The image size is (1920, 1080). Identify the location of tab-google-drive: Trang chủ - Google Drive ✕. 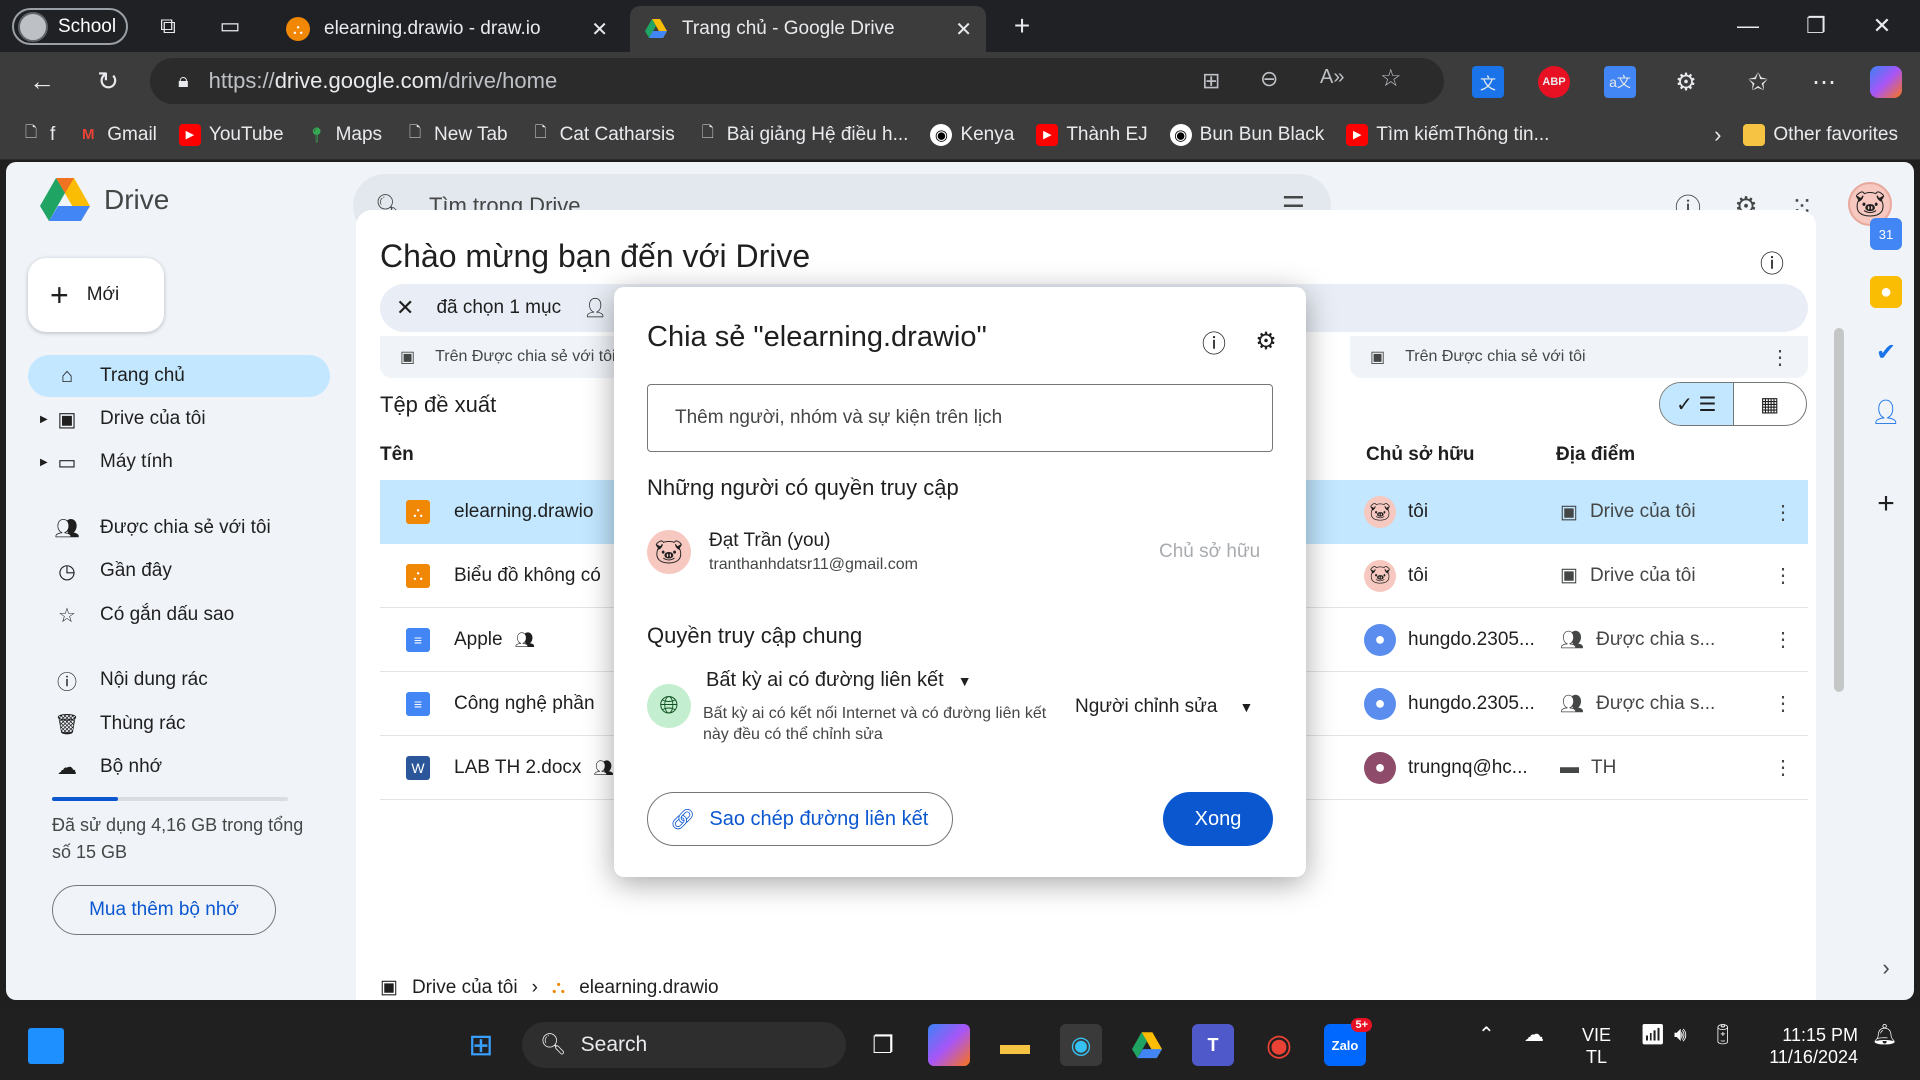
(808, 29).